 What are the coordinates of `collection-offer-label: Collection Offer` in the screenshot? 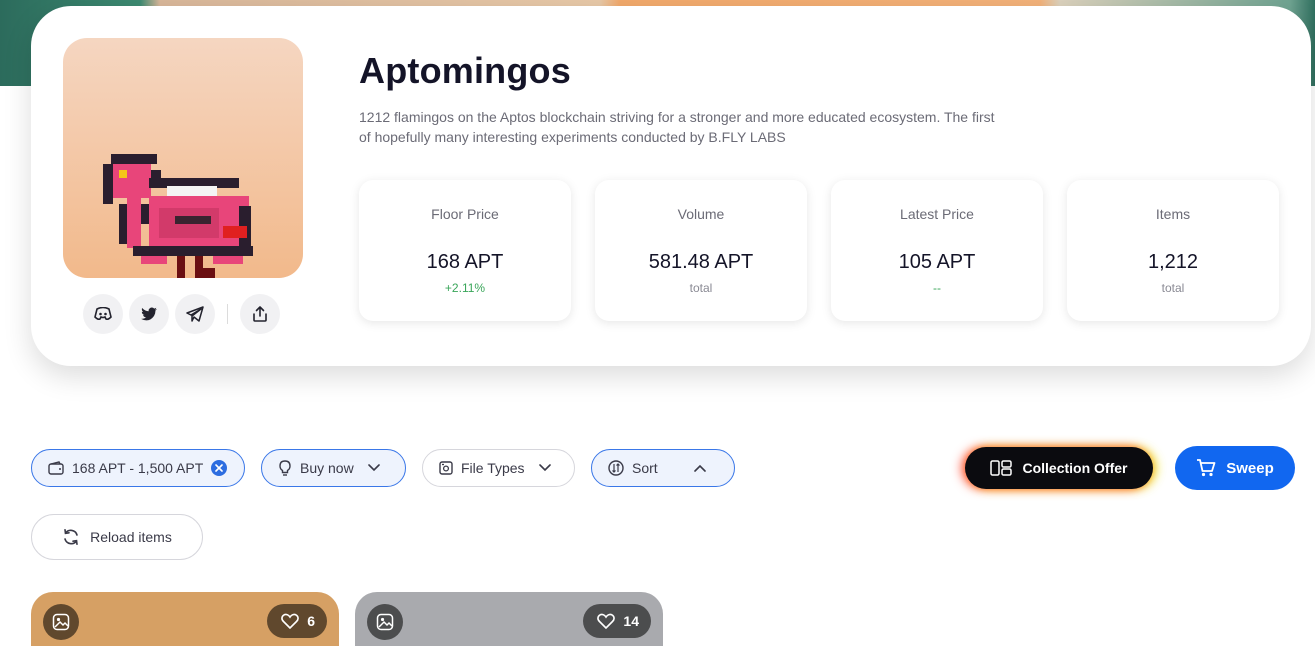 It's located at (1075, 468).